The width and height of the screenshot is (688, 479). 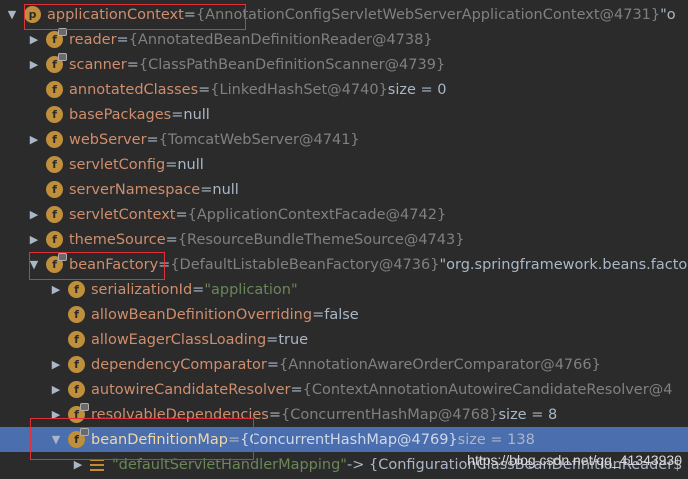 What do you see at coordinates (122, 214) in the screenshot?
I see `field-name: servletContext` at bounding box center [122, 214].